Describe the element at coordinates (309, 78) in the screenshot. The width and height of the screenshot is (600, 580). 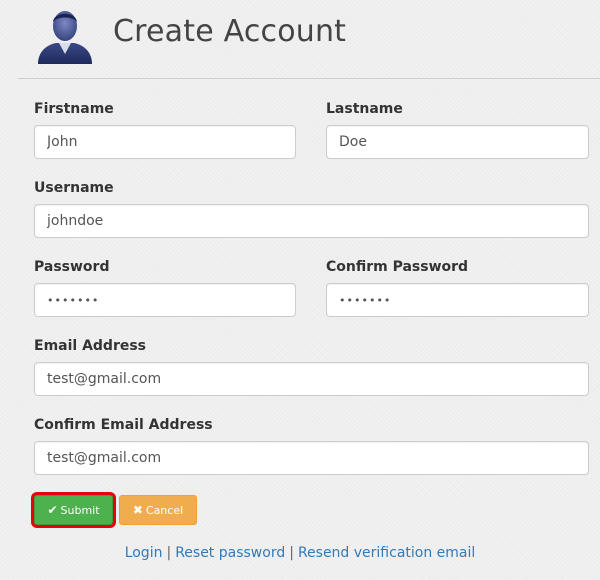
I see `header-divider` at that location.